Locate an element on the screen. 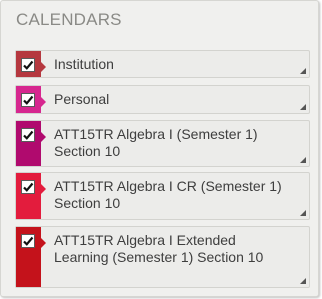  calendar-item-personal: Personal is located at coordinates (162, 99).